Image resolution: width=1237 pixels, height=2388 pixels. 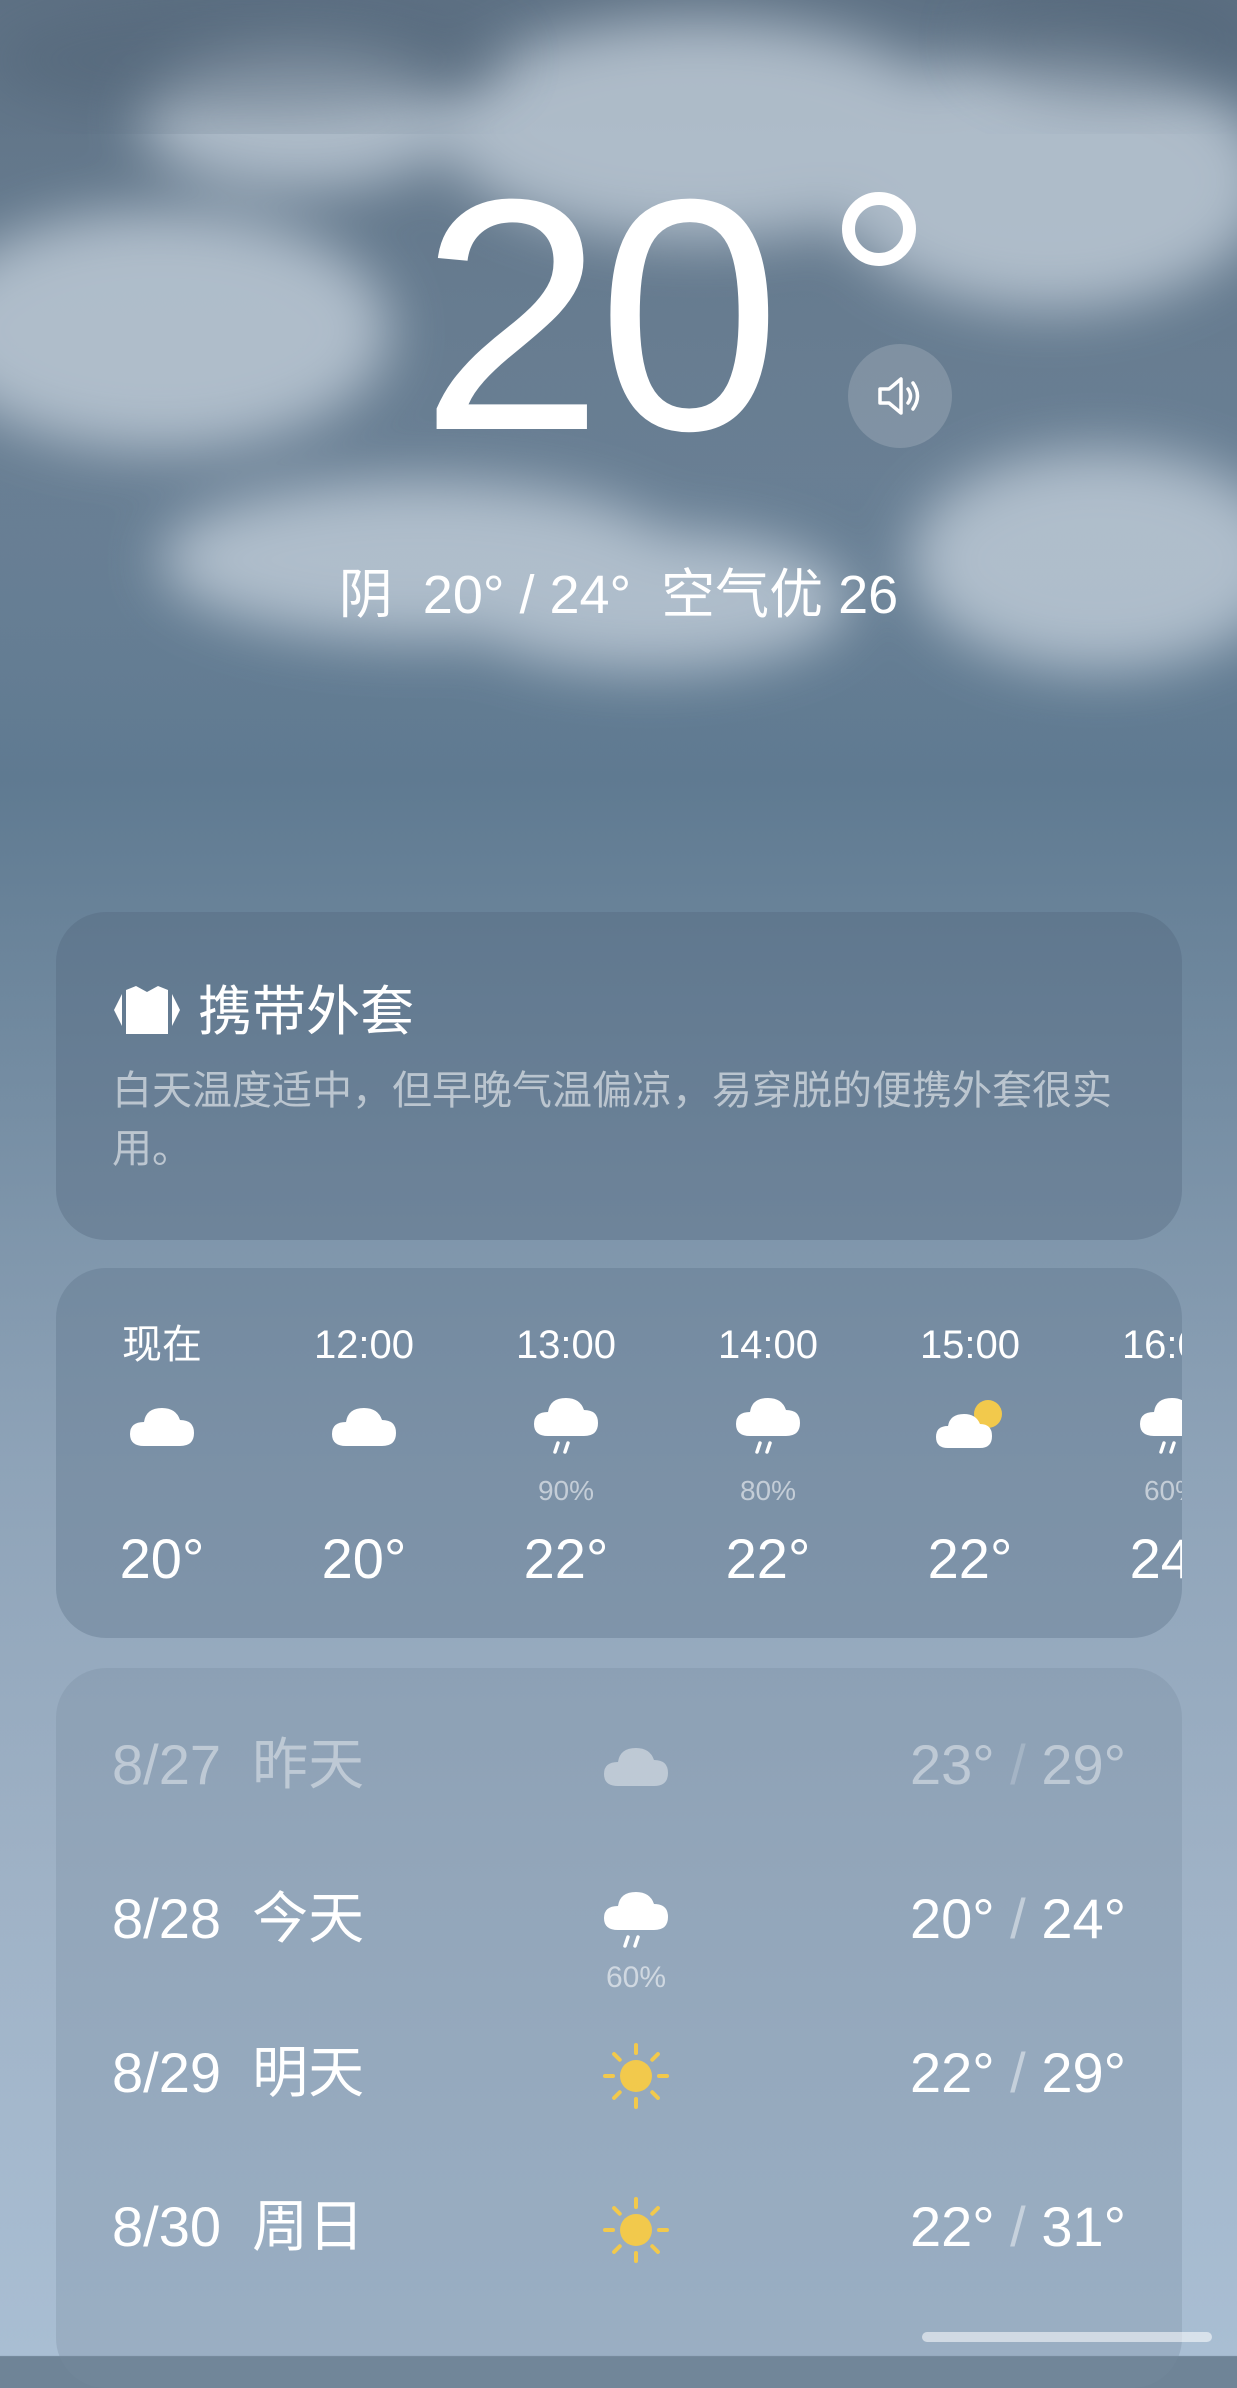 I want to click on clothing-tip-card: 携带外套 白天温度适中，但早晚气温偏凉，易穿脱的便携外套很实用。, so click(x=619, y=1076).